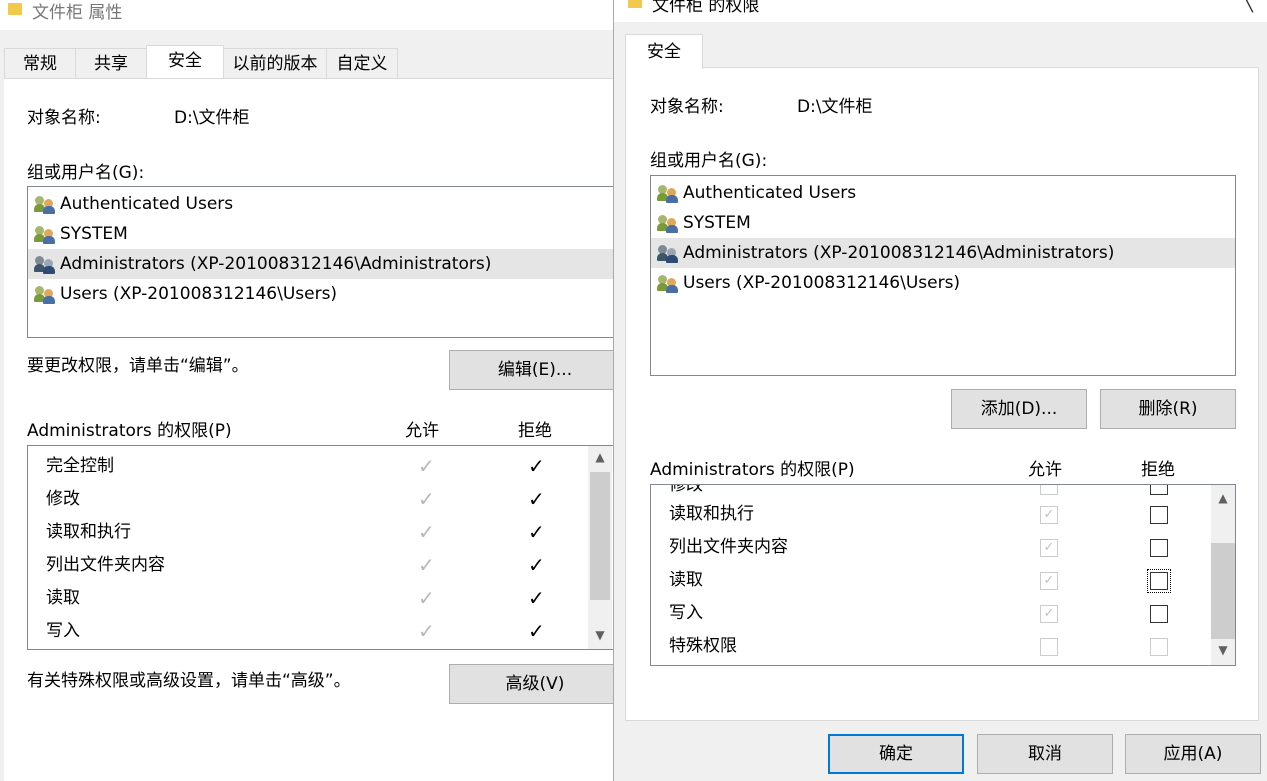  What do you see at coordinates (931, 514) in the screenshot?
I see `permission-row: 读取和执行 ✓` at bounding box center [931, 514].